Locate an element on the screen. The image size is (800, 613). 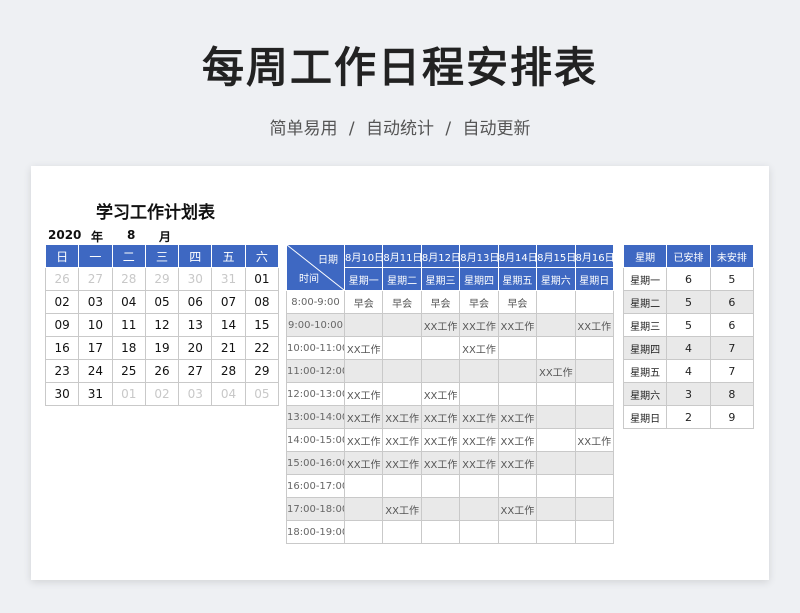
calendar-day-cell: 13 is located at coordinates (195, 325).